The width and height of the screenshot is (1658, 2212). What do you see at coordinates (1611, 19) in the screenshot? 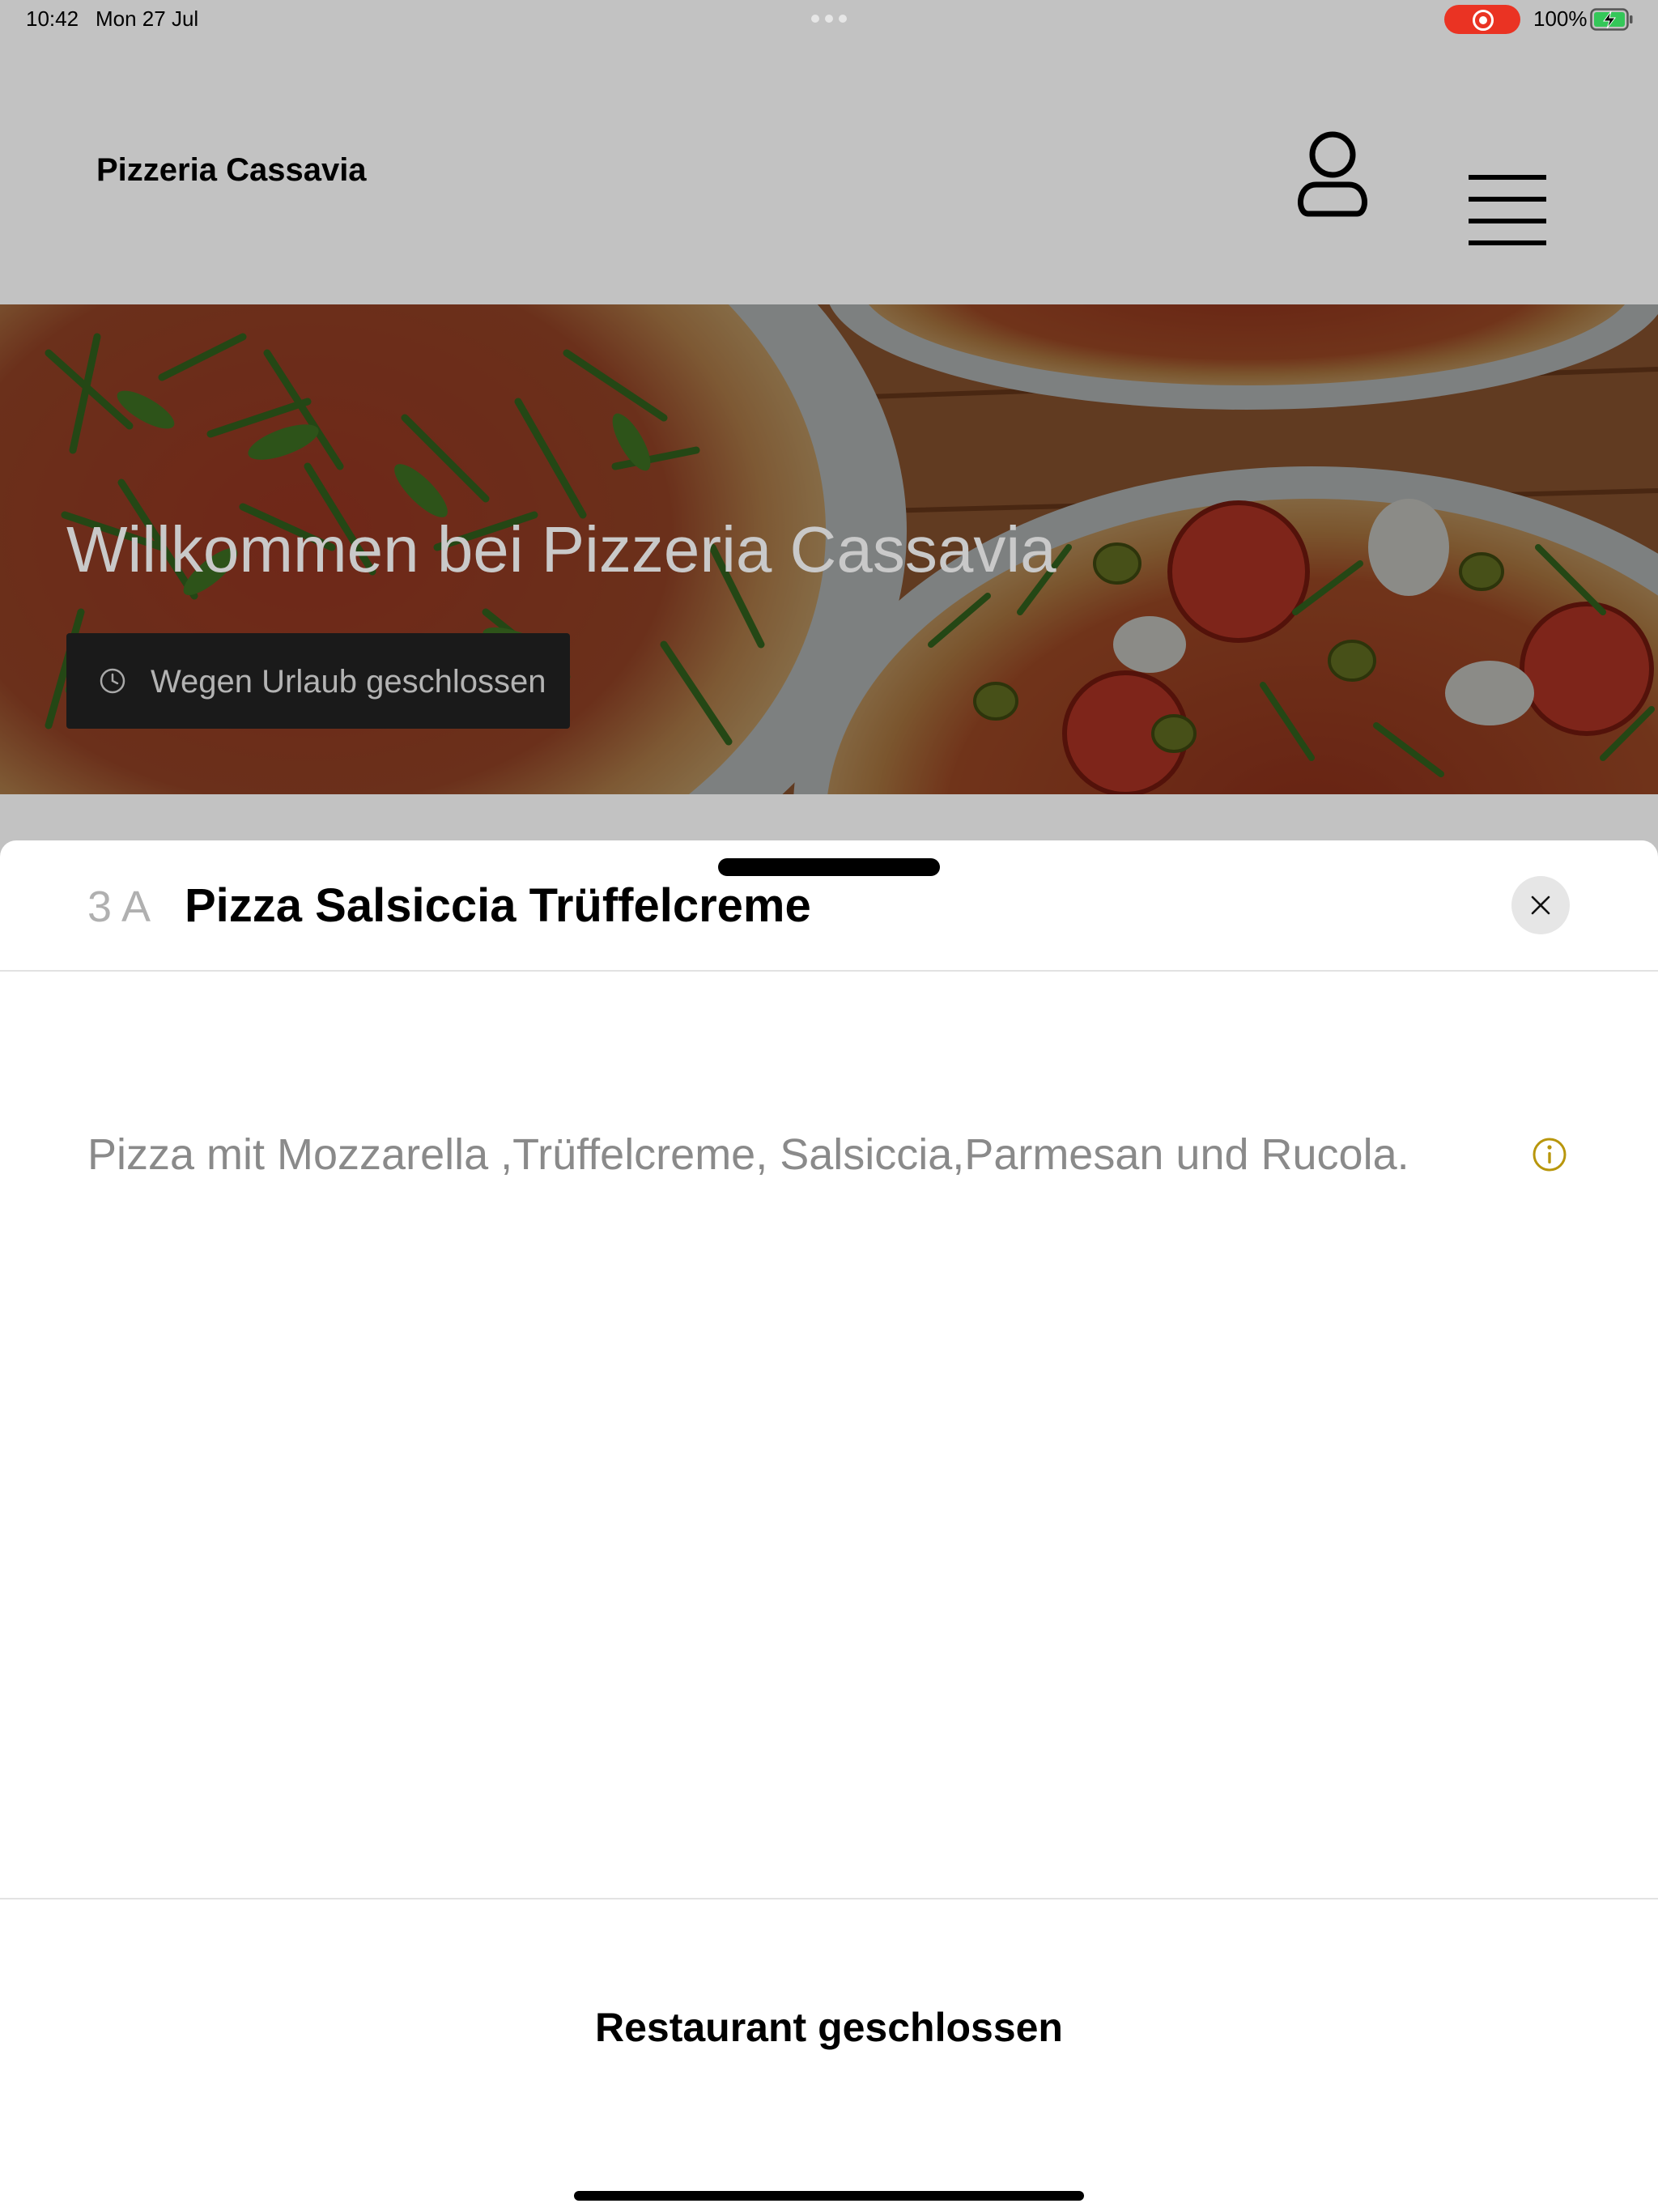
I see `battery-charging-icon` at bounding box center [1611, 19].